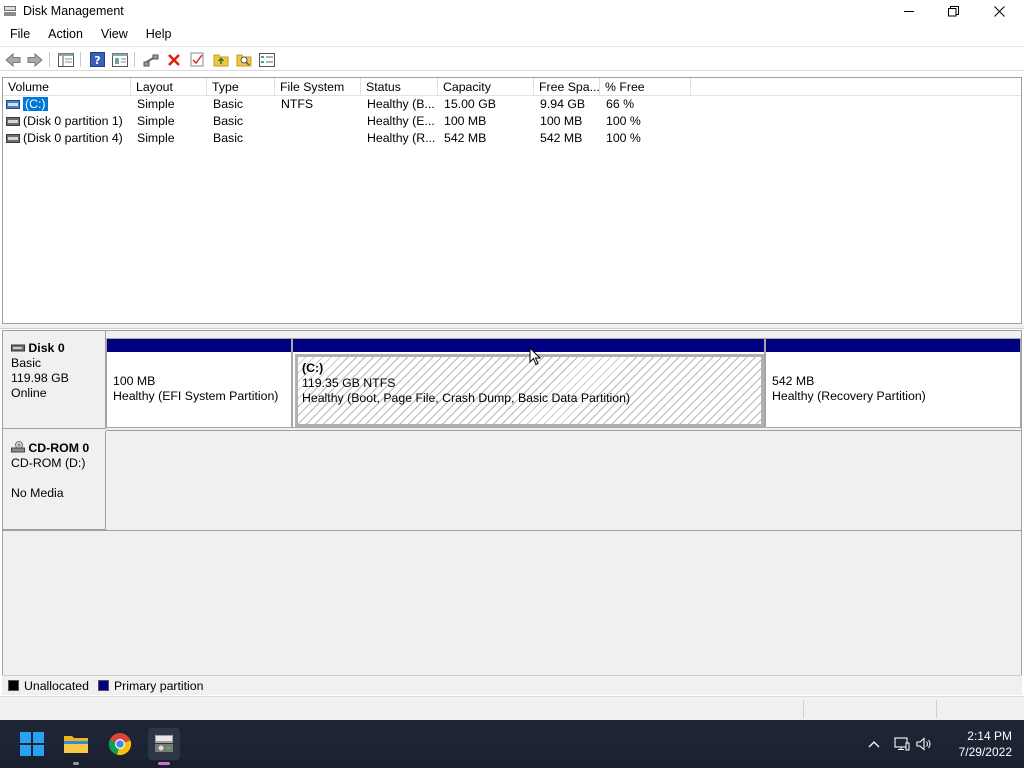  I want to click on search-folder-icon, so click(244, 60).